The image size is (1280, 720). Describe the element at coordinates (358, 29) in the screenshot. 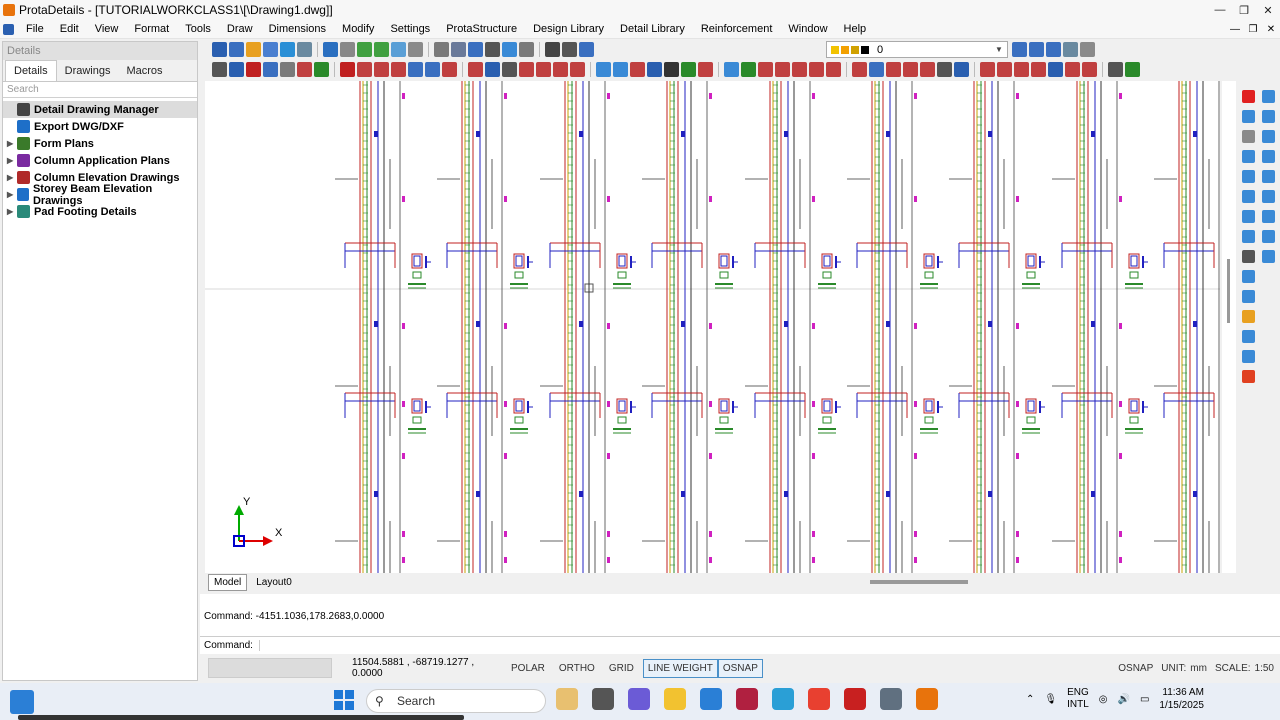

I see `menu-modify: Modify` at that location.